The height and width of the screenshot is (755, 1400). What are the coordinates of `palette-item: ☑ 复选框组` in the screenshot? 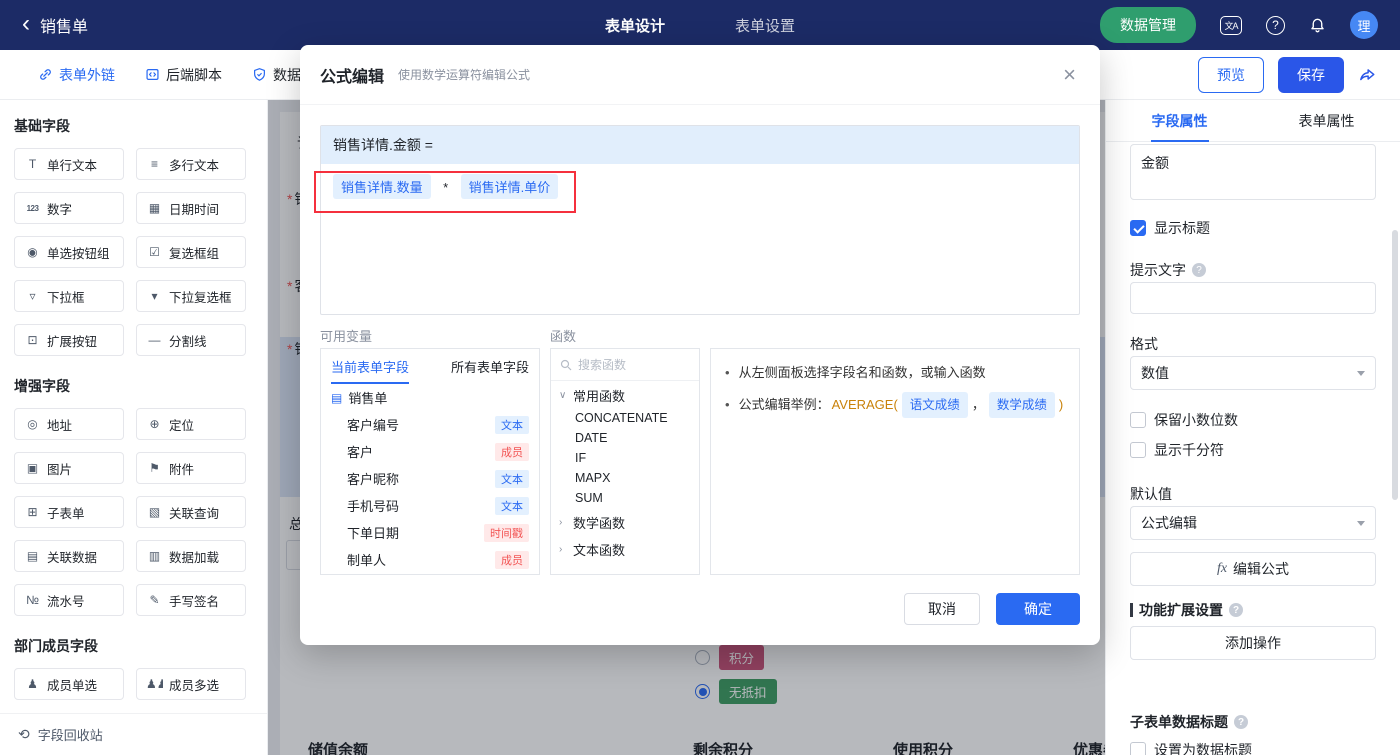 It's located at (191, 252).